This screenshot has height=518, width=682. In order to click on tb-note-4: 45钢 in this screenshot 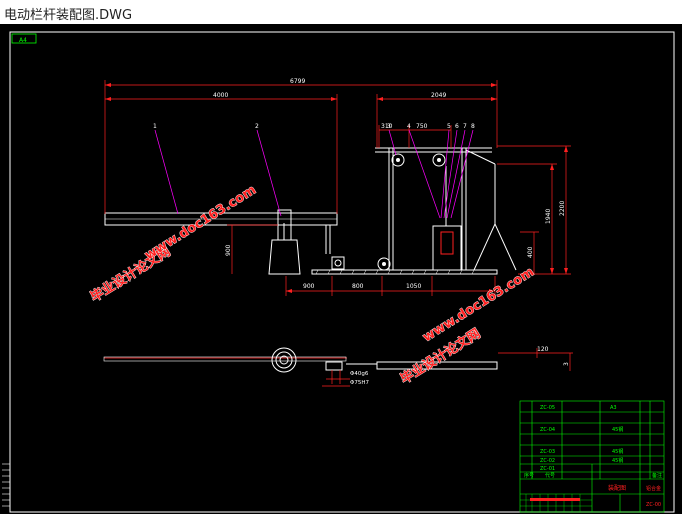, I will do `click(617, 460)`.